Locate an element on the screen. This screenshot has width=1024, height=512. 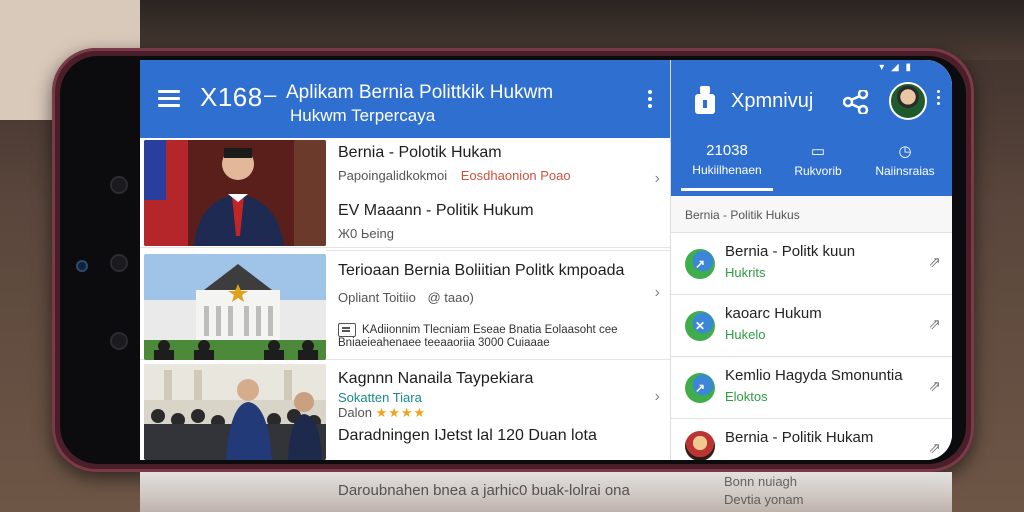
news-headline: EV Maaann - Politik Hukum is located at coordinates (436, 210).